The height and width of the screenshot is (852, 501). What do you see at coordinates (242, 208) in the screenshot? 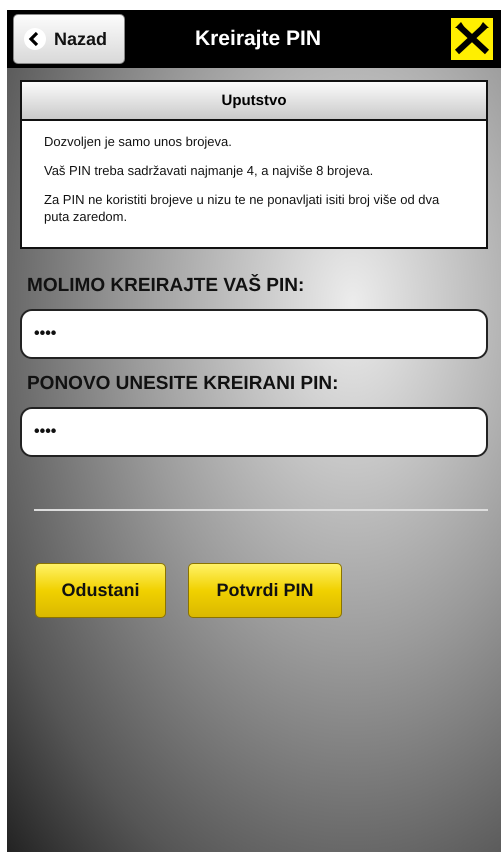
I see `instruction-text: Za PIN ne koristiti brojeve u nizu te ne ponavljati isiti broj više od dva puta zaredom.` at bounding box center [242, 208].